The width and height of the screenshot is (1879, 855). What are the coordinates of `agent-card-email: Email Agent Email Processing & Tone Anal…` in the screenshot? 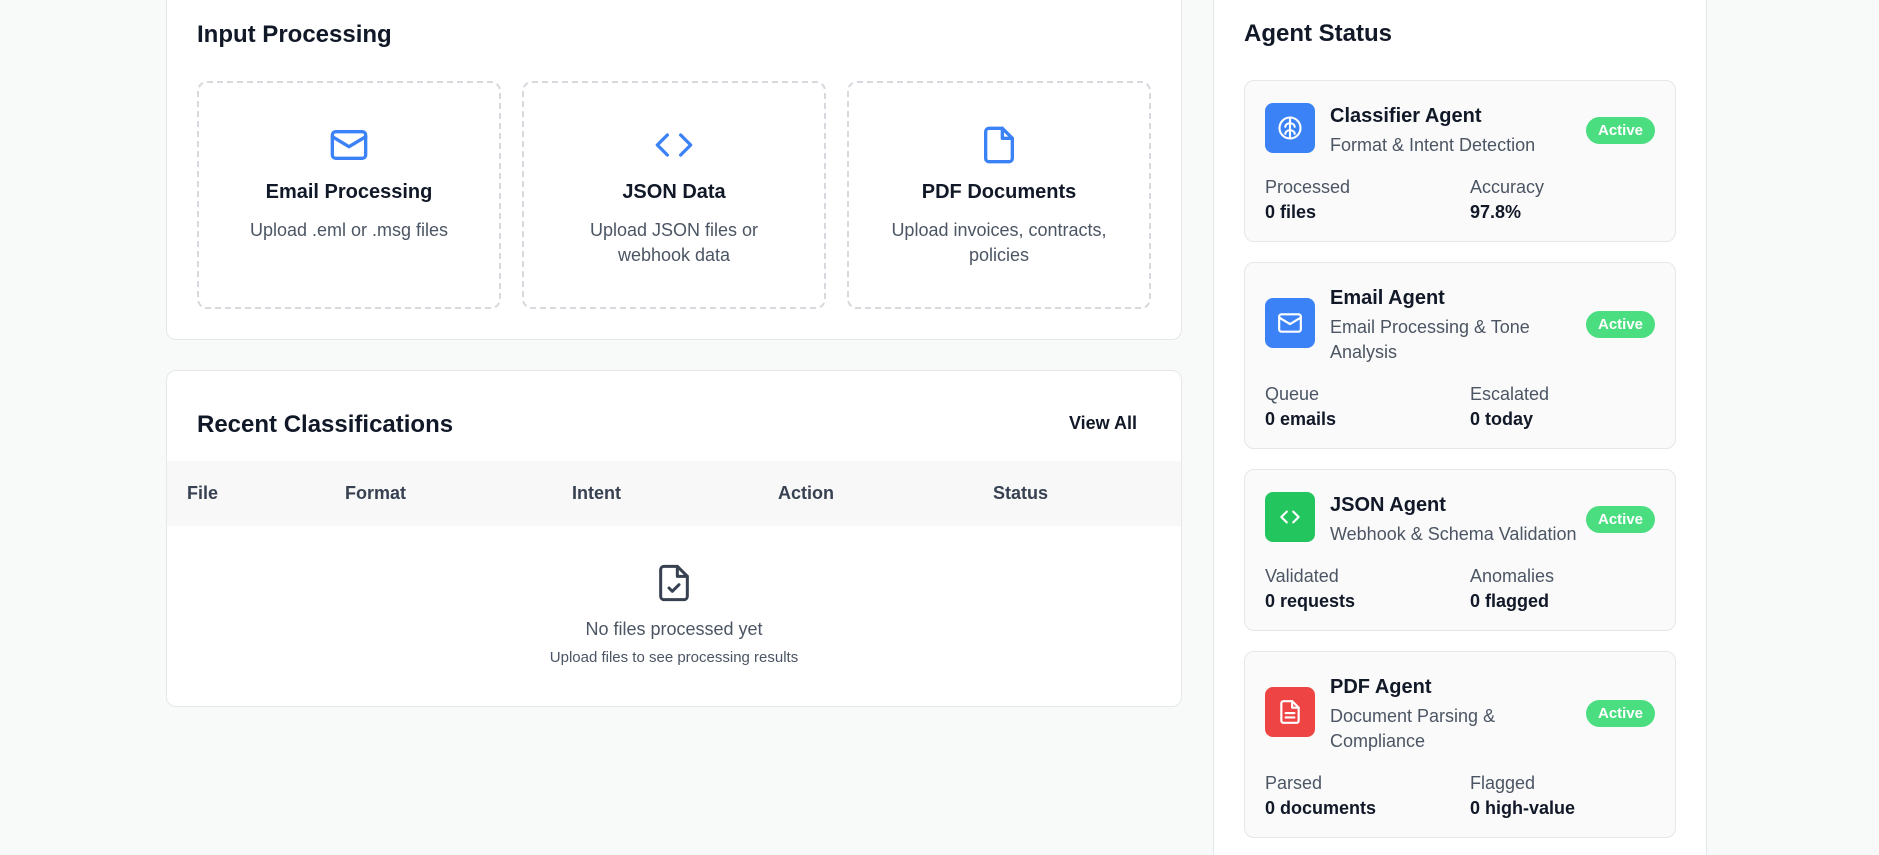 It's located at (1460, 355).